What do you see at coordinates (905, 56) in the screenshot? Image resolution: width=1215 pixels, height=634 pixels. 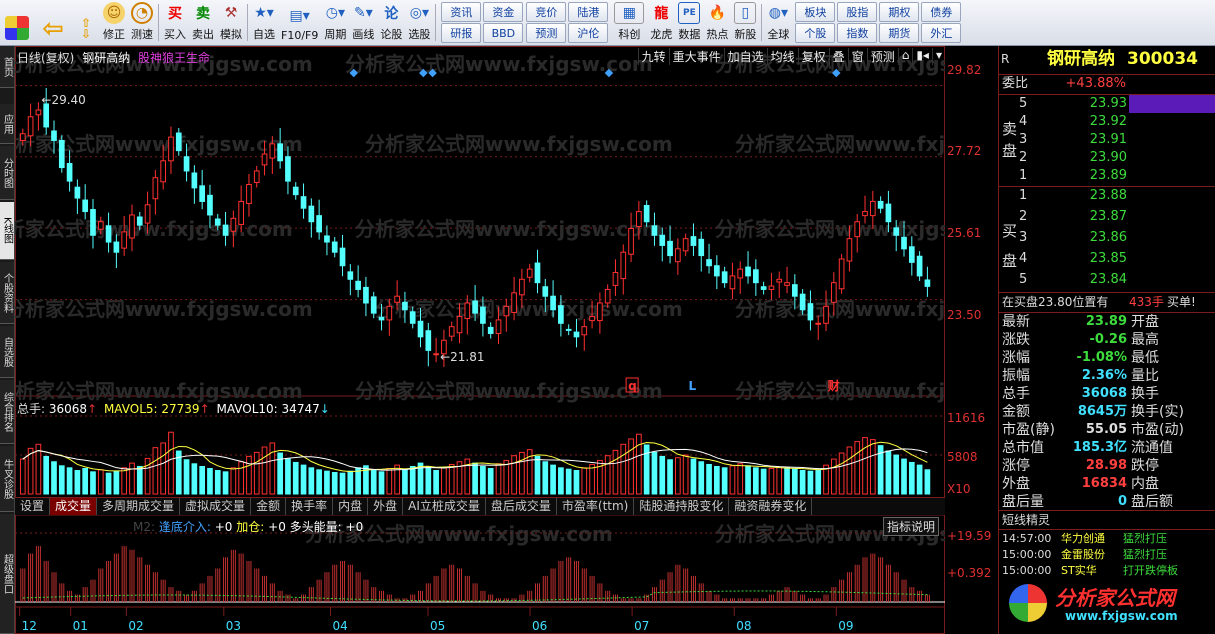 I see `lock-icon: ⌂` at bounding box center [905, 56].